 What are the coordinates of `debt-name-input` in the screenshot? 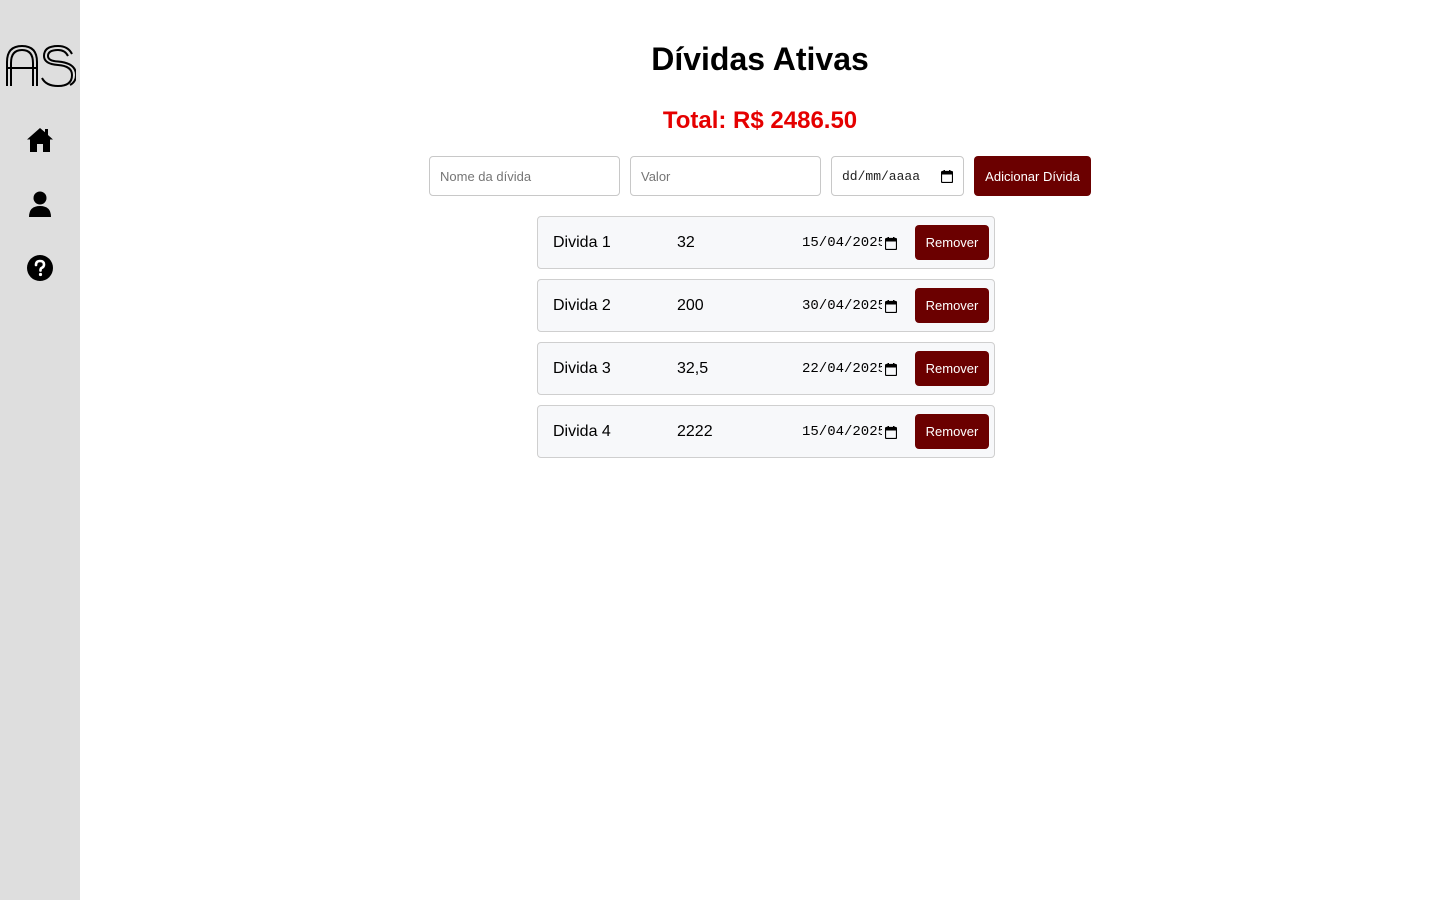 It's located at (524, 176).